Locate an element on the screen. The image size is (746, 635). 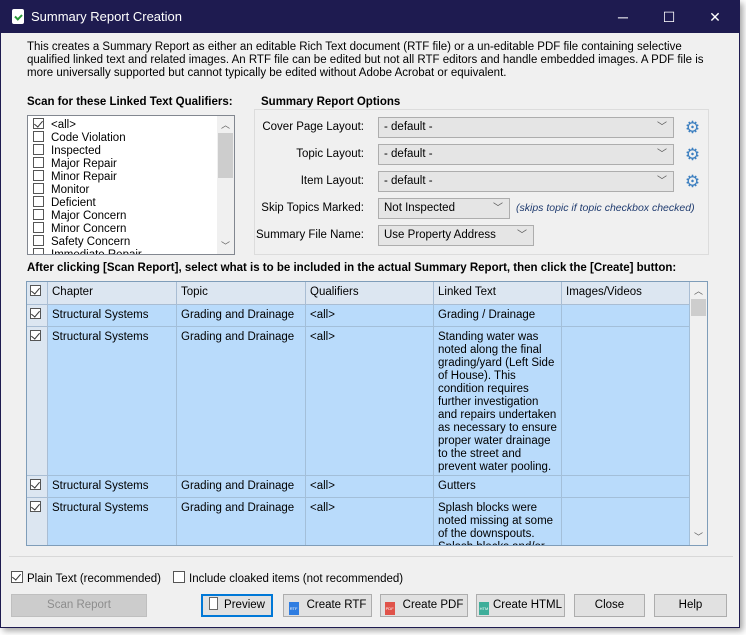
qualifier-item: Code Violation is located at coordinates (79, 137).